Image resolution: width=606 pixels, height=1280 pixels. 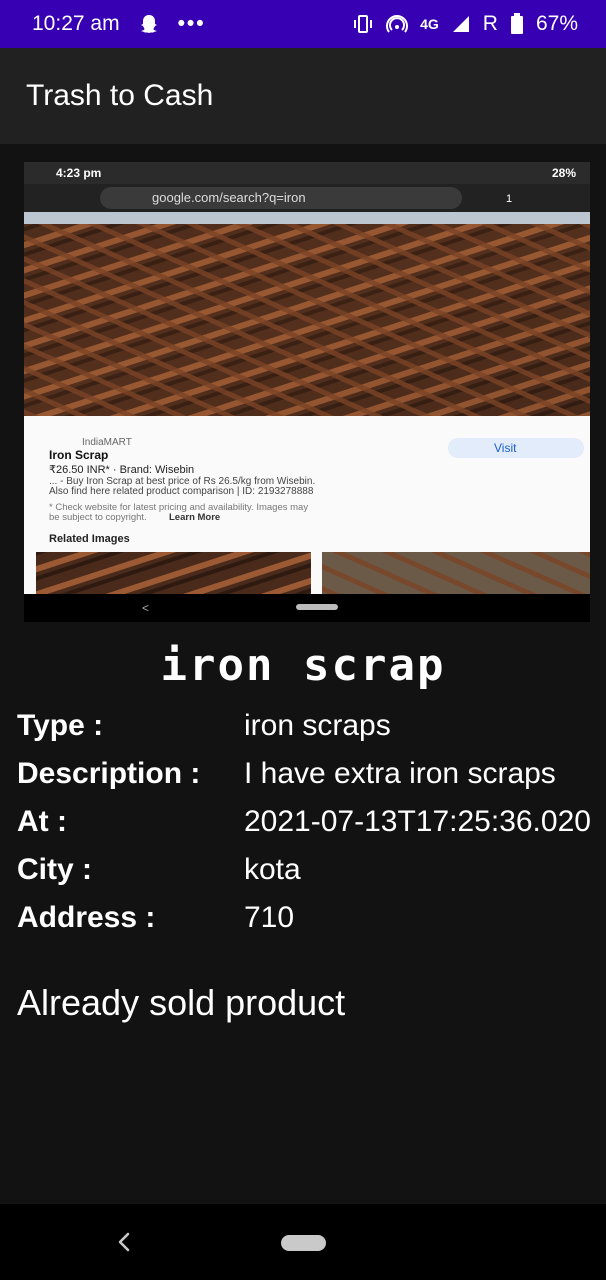 I want to click on detail-row-type: Type : iron scraps, so click(x=307, y=726).